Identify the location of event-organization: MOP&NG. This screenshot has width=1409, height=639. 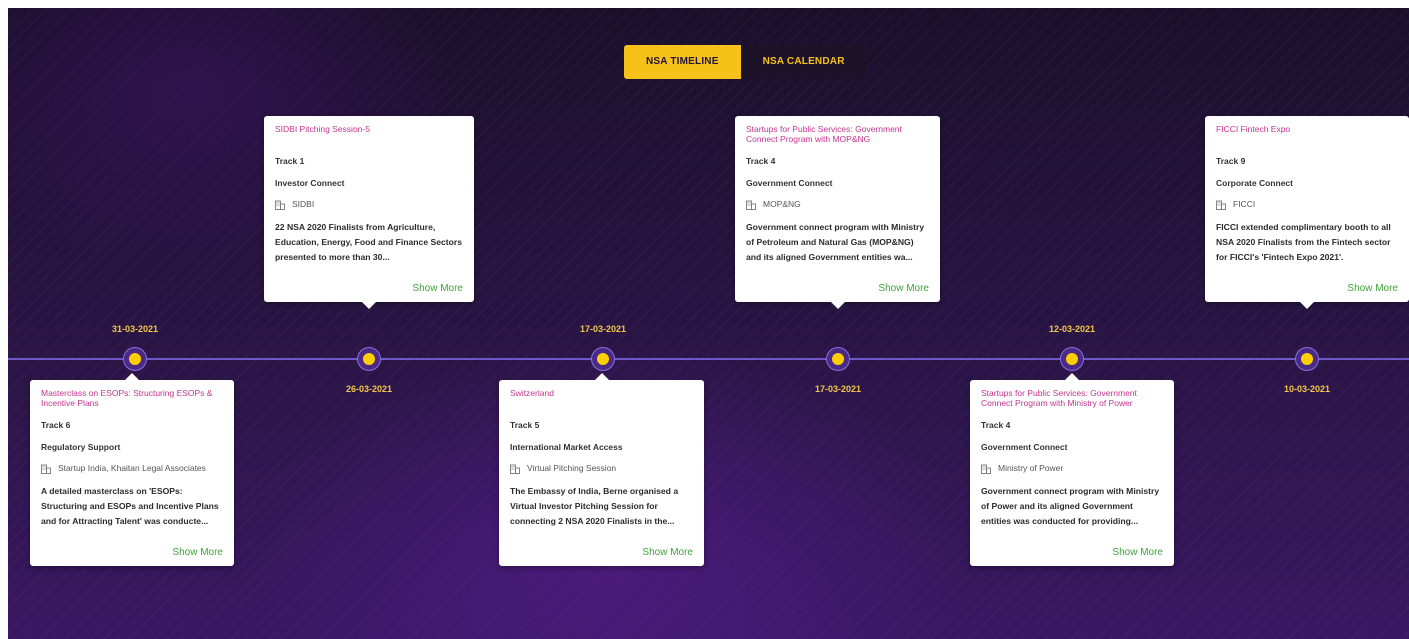
(837, 204).